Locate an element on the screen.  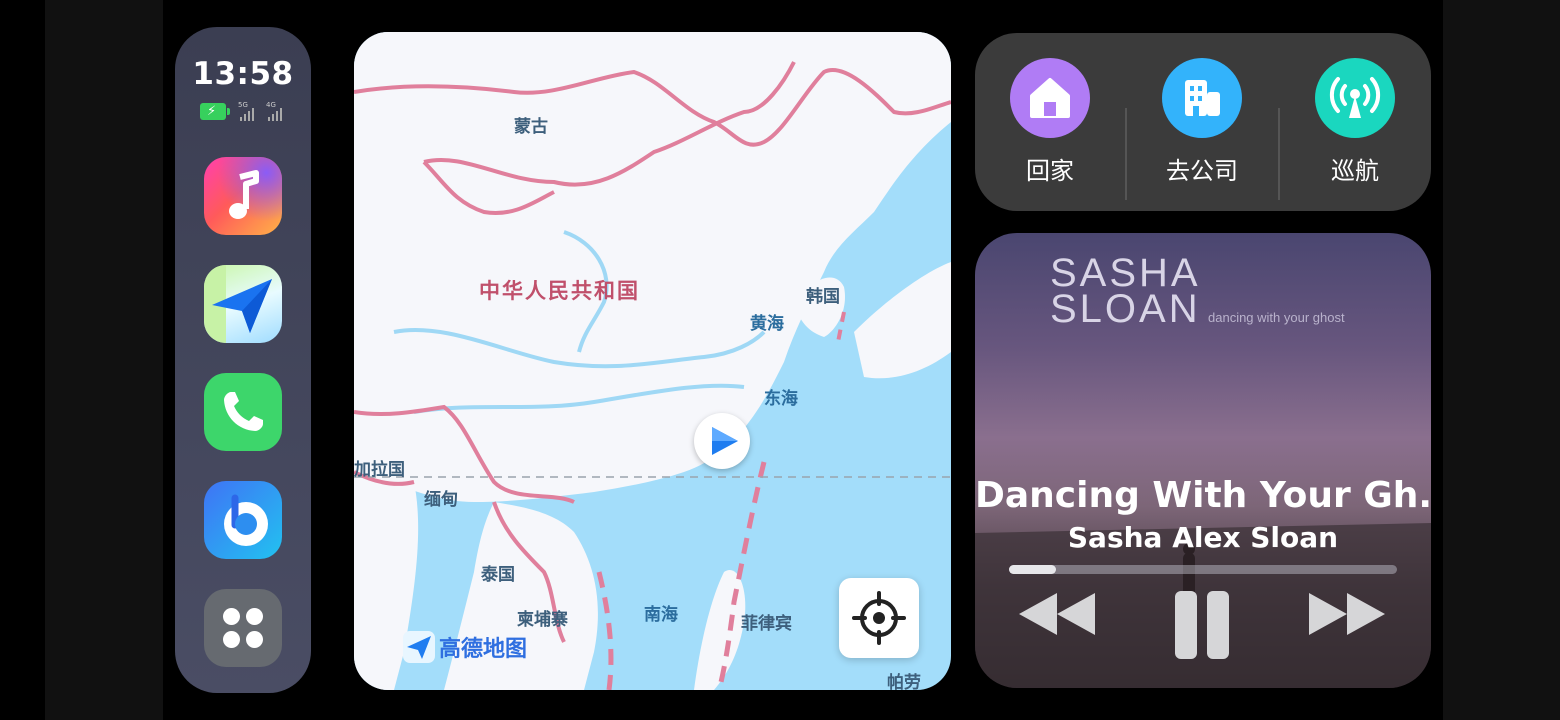
amap-logo-text: 高德地图 is located at coordinates (483, 649).